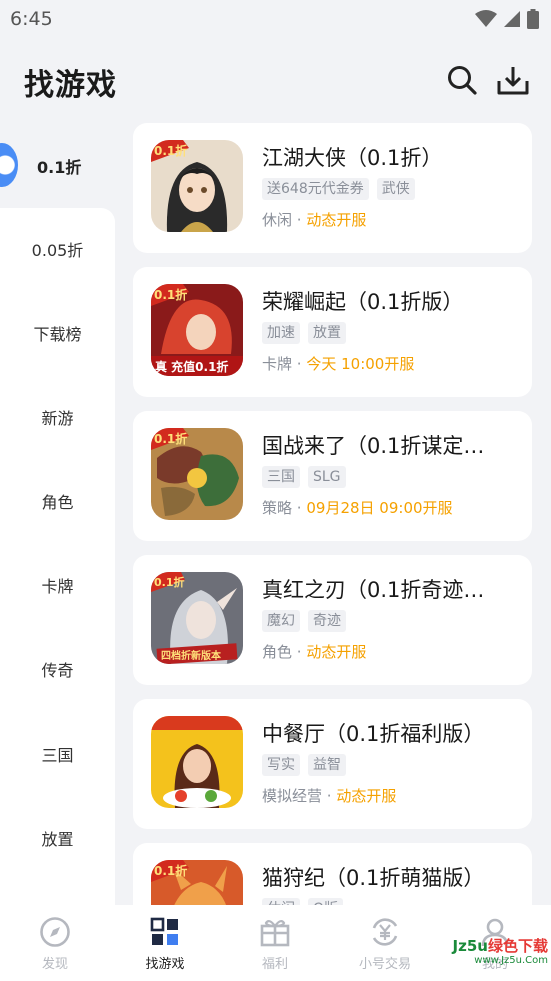 The image size is (551, 981). I want to click on download-icon, so click(513, 82).